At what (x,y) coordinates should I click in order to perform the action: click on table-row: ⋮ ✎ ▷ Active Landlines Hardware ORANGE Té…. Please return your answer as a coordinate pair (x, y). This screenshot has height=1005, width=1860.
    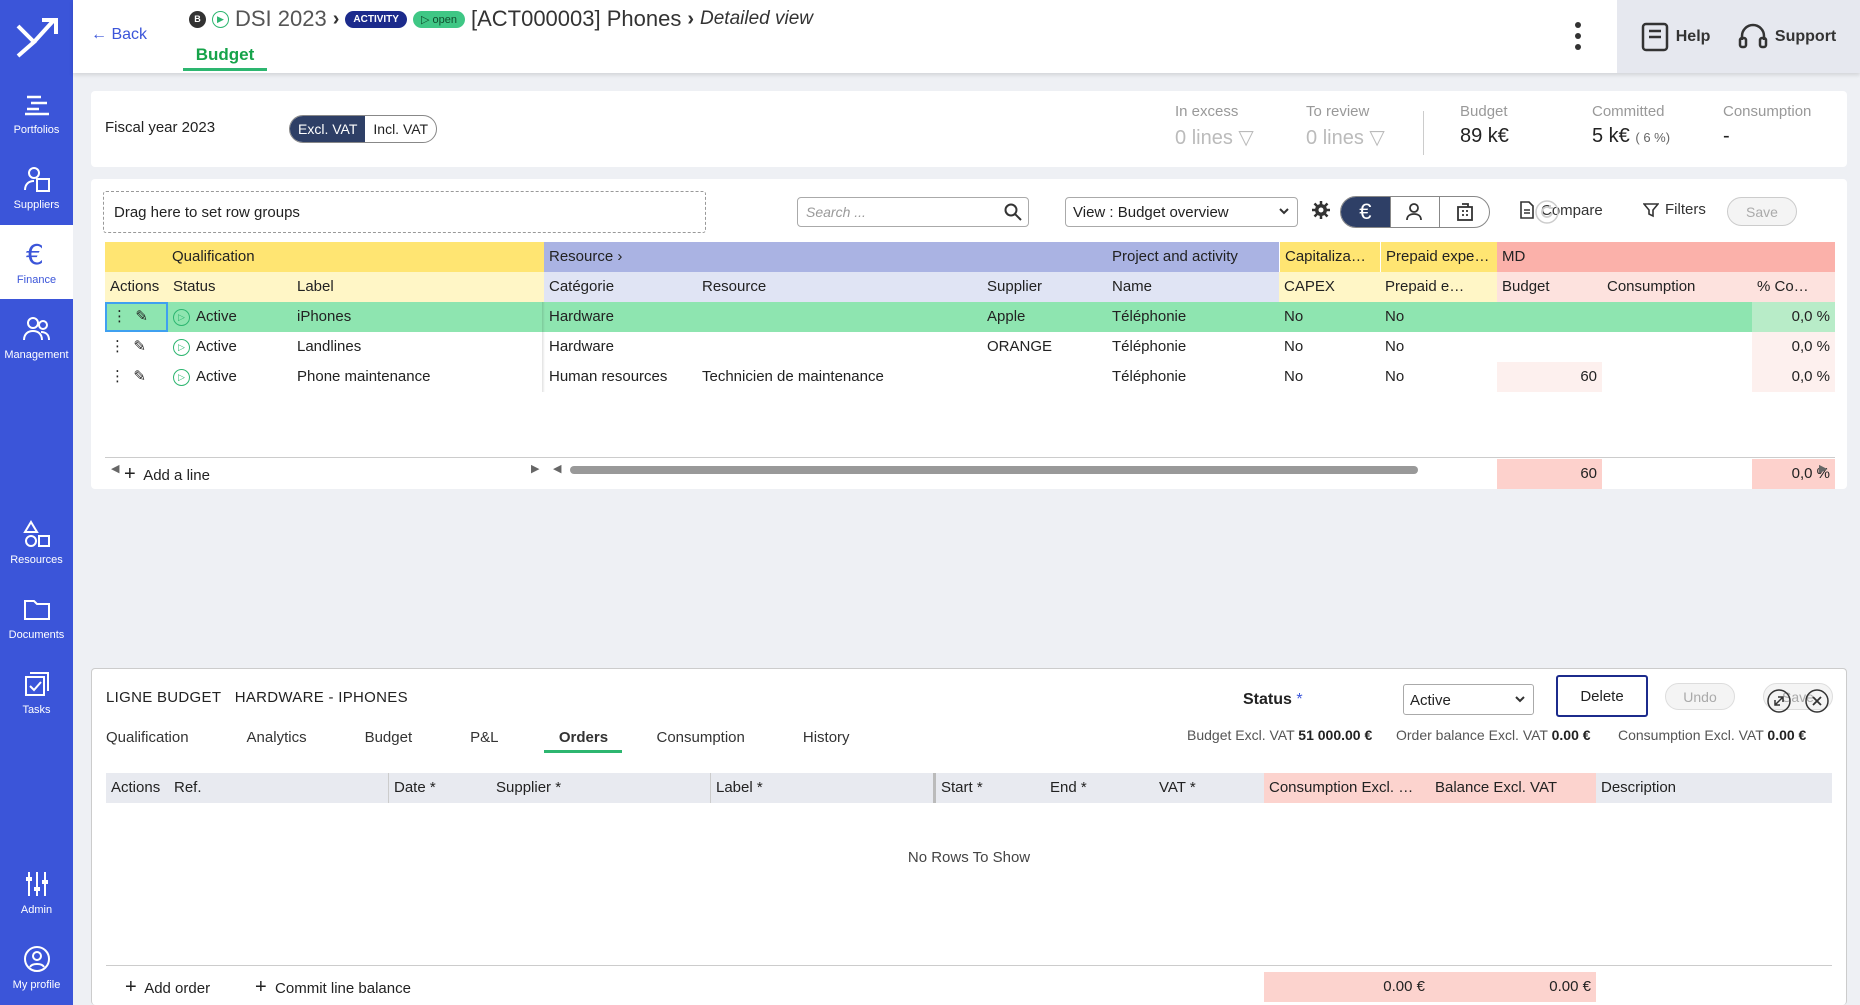
    Looking at the image, I should click on (970, 347).